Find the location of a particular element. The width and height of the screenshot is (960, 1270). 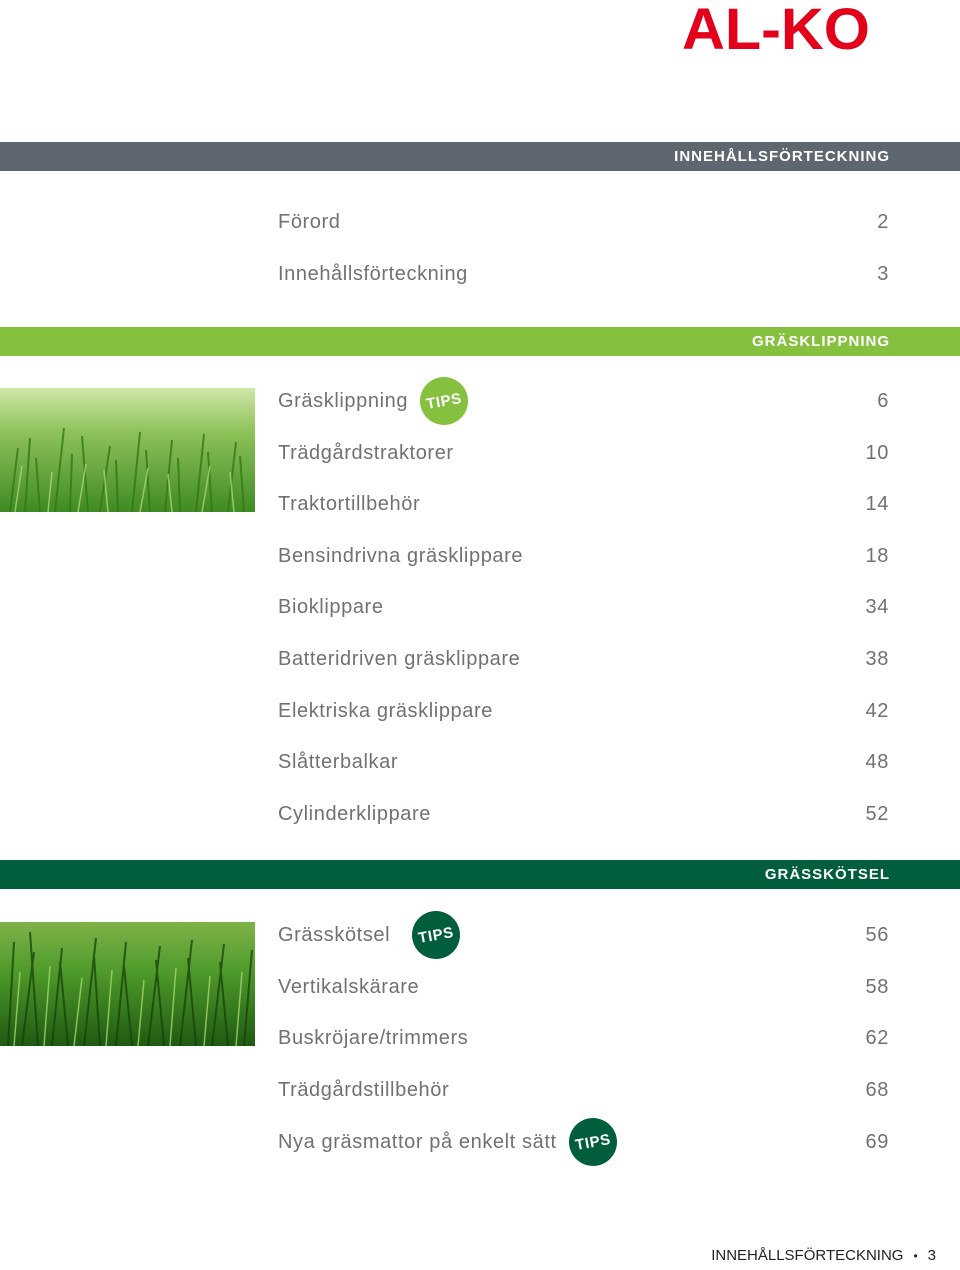

toc-entry: Buskröjare/trimmers 62 is located at coordinates (583, 1038).